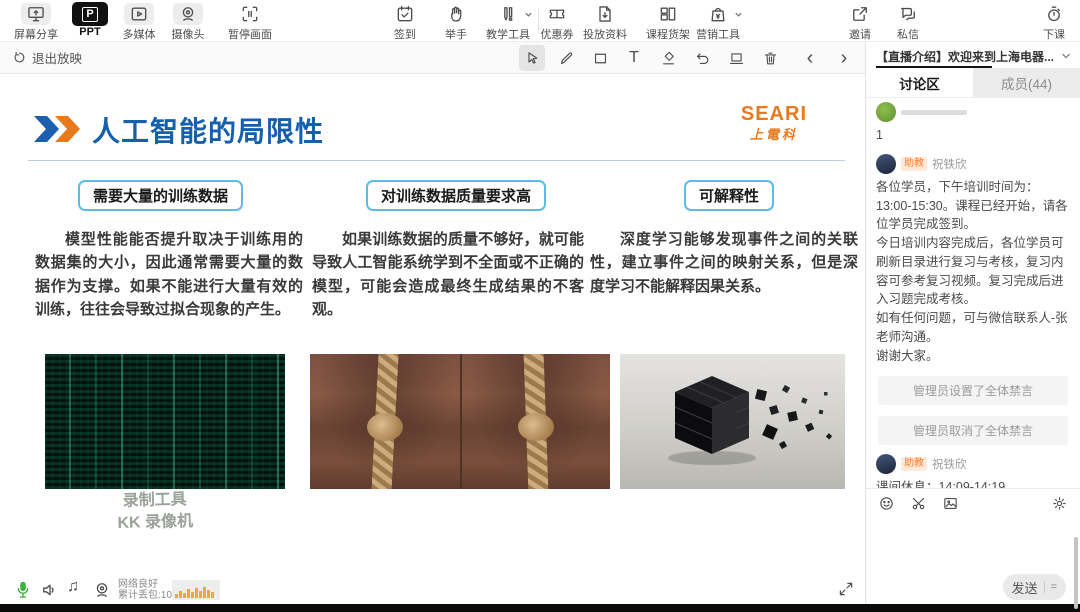 The width and height of the screenshot is (1080, 612). I want to click on tab-members: 成员(44), so click(1026, 82).